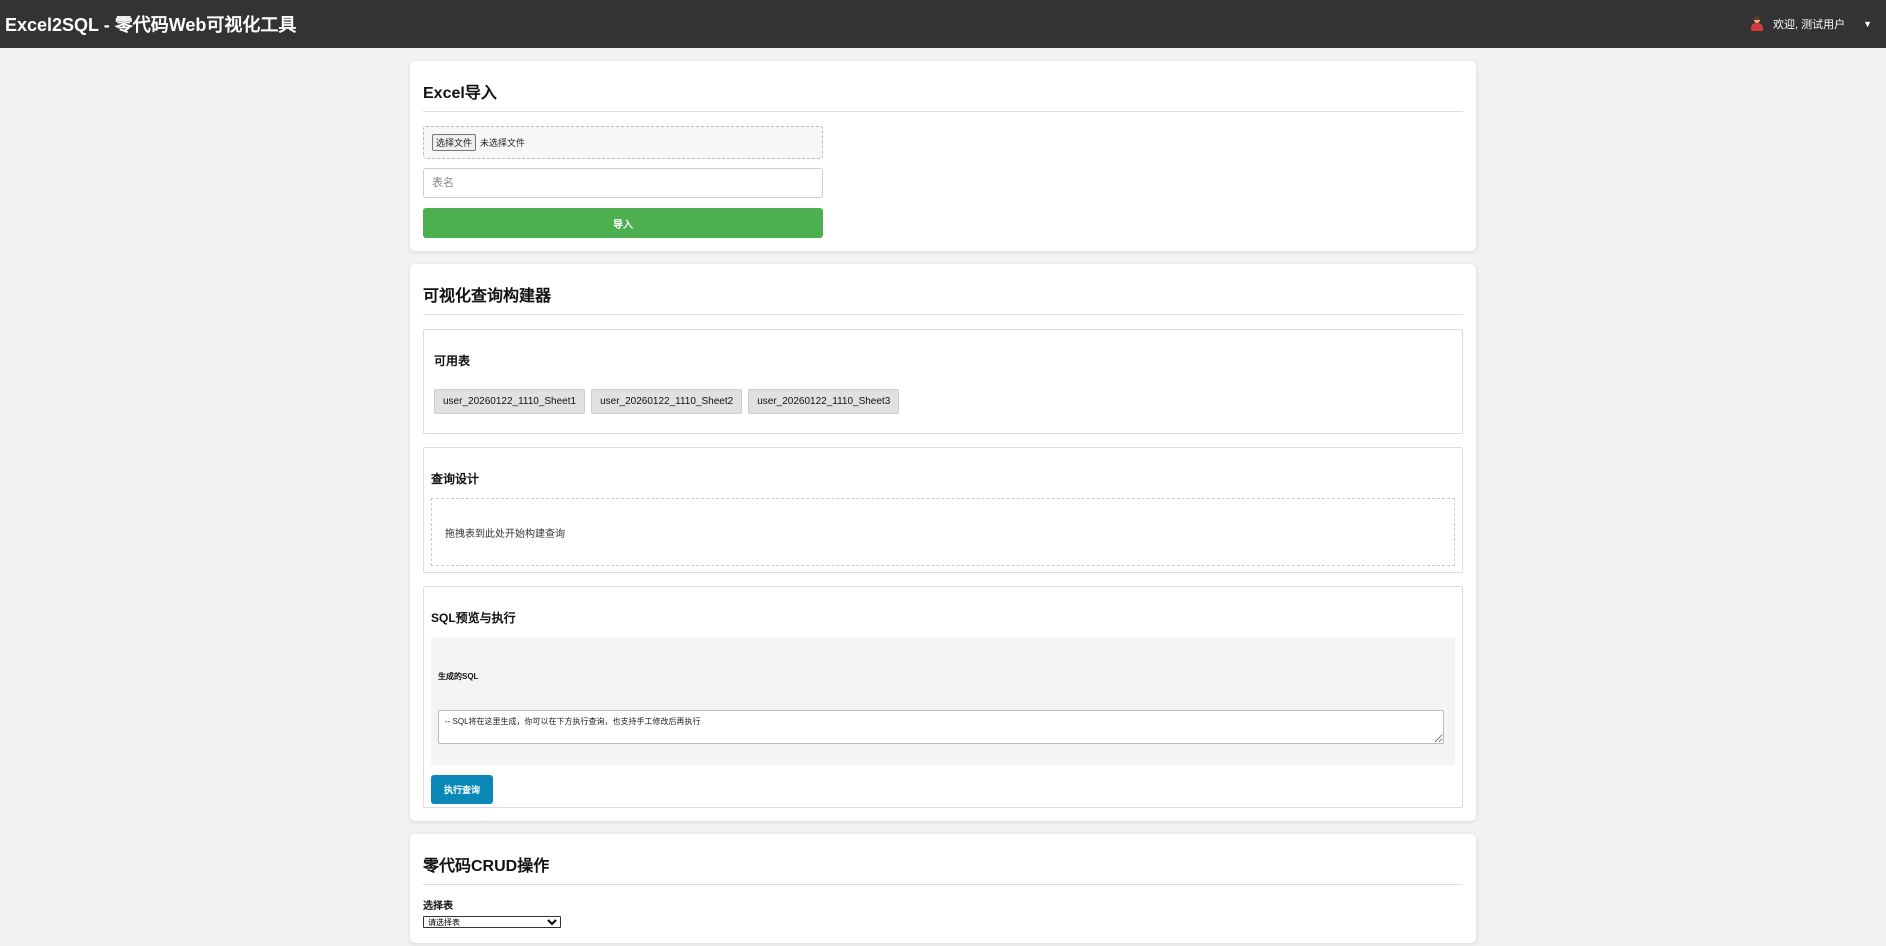  What do you see at coordinates (623, 183) in the screenshot?
I see `table-name-input` at bounding box center [623, 183].